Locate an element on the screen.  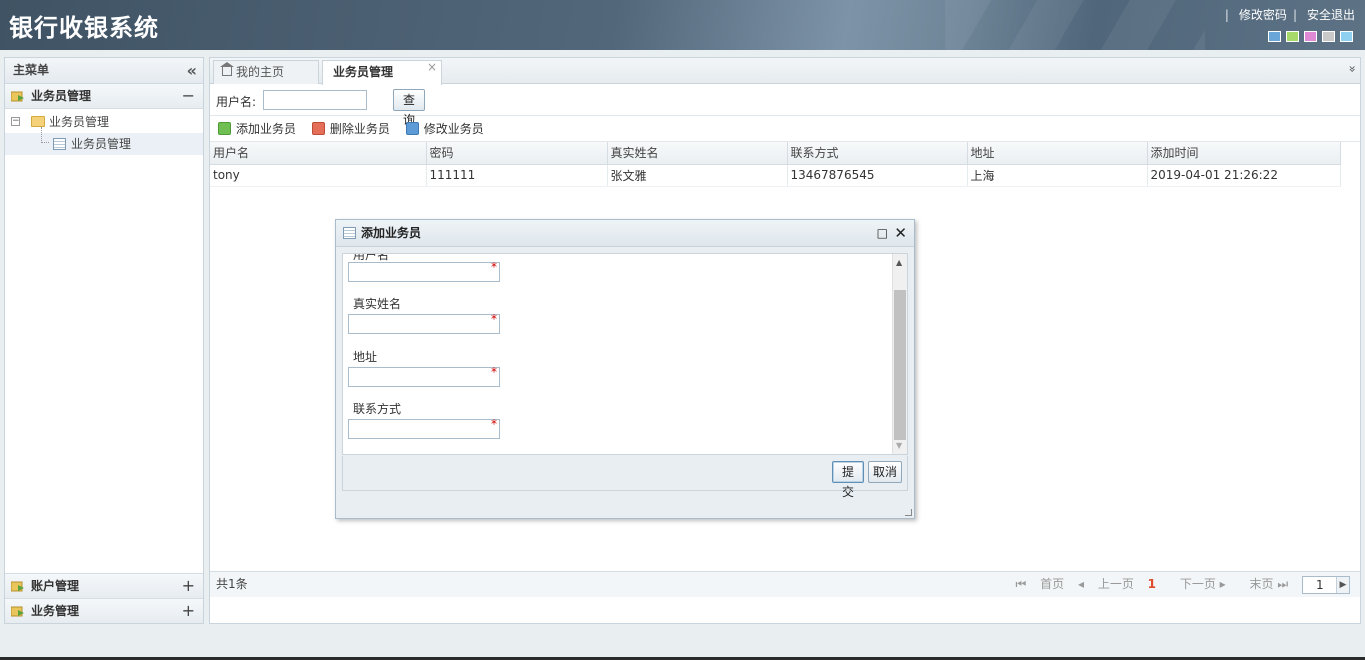
theme-swatch-cyan is located at coordinates (1346, 36).